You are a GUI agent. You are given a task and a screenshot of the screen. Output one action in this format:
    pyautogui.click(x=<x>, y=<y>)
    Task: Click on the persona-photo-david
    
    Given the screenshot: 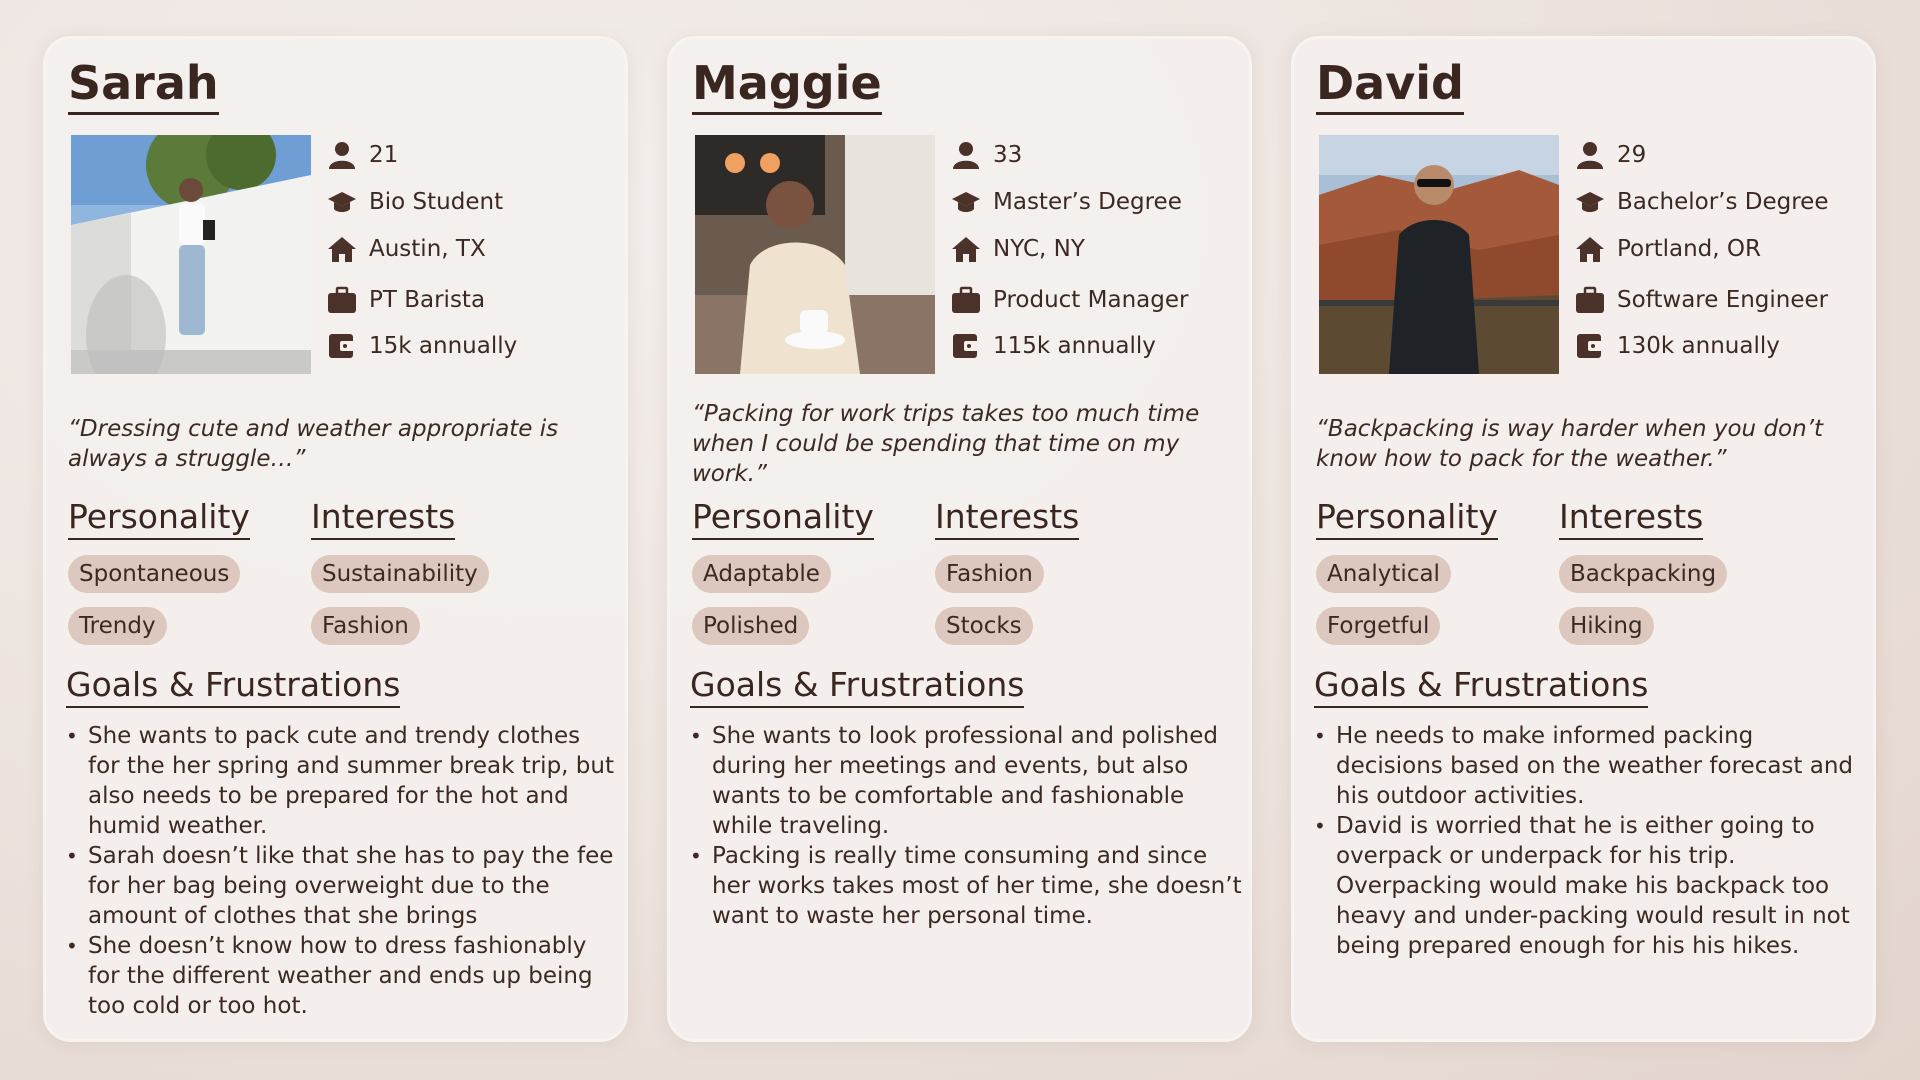 What is the action you would take?
    pyautogui.click(x=1439, y=254)
    